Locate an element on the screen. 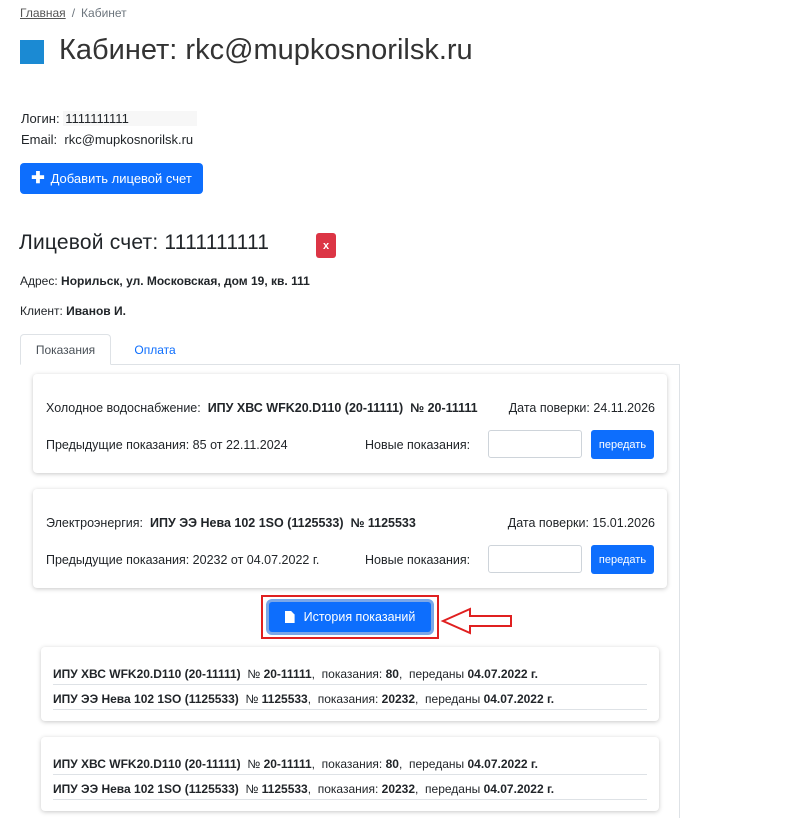  document-icon is located at coordinates (289, 617).